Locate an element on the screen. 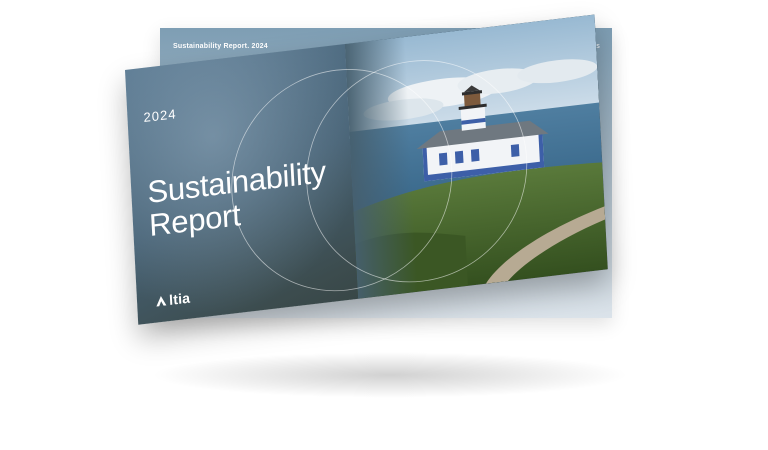 The image size is (768, 450). brand-name: ltia is located at coordinates (179, 298).